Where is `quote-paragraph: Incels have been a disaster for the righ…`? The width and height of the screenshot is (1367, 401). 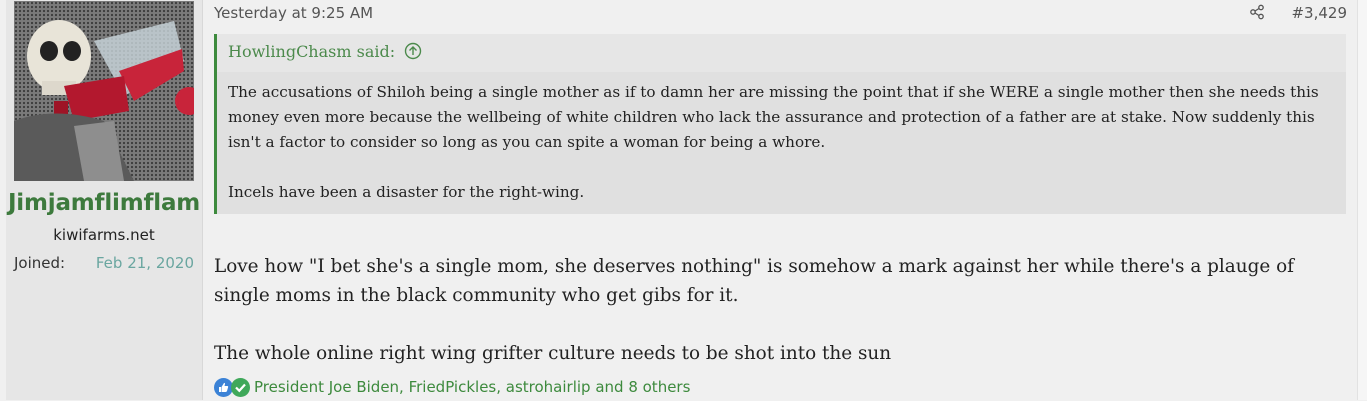
quote-paragraph: Incels have been a disaster for the righ… is located at coordinates (406, 192).